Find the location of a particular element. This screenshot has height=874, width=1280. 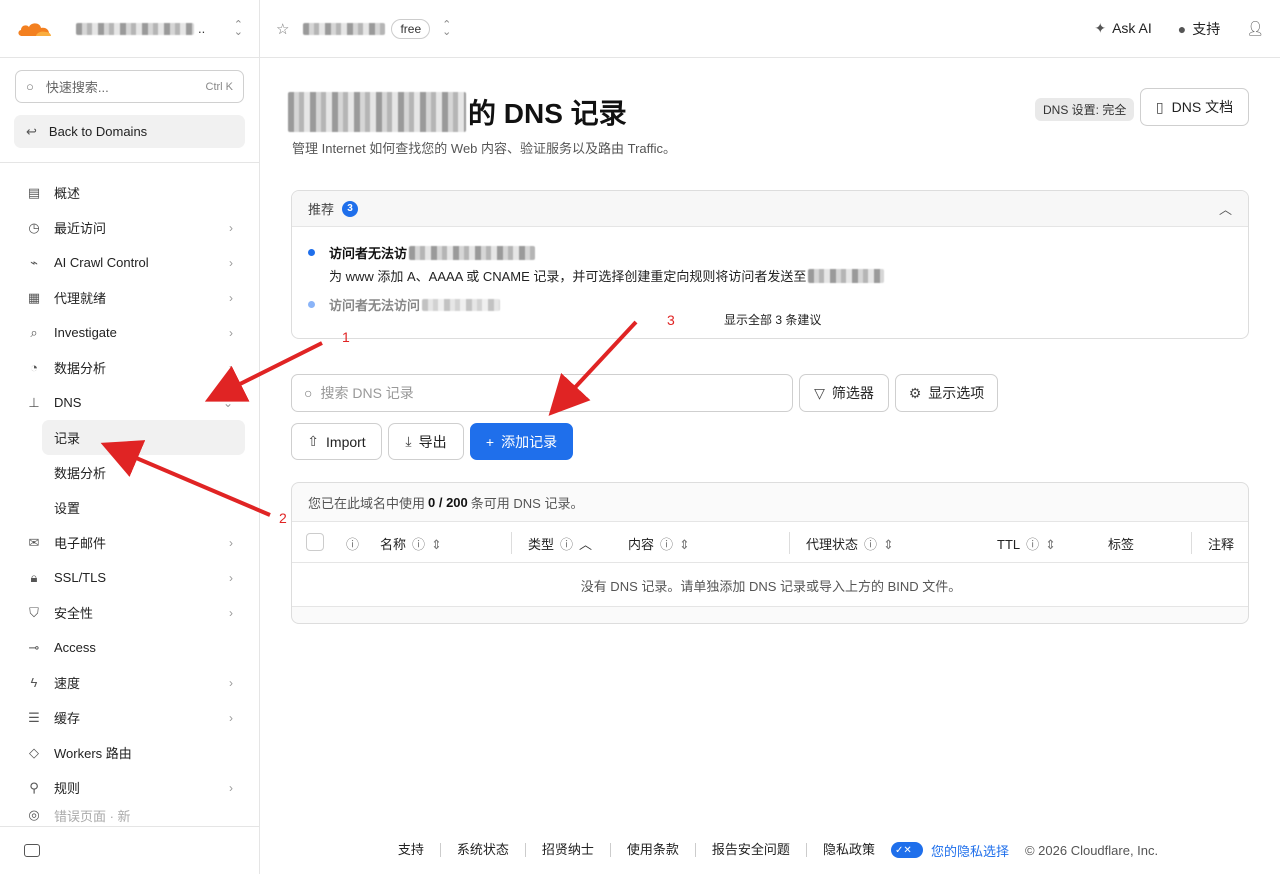

dns-search-input: ○ 搜索 DNS 记录 is located at coordinates (542, 393).